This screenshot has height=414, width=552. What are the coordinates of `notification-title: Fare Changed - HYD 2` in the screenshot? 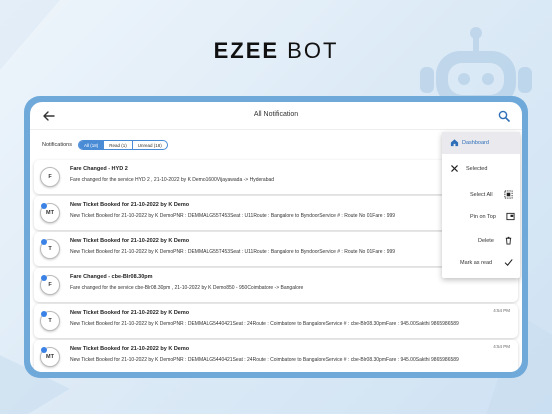 It's located at (99, 169).